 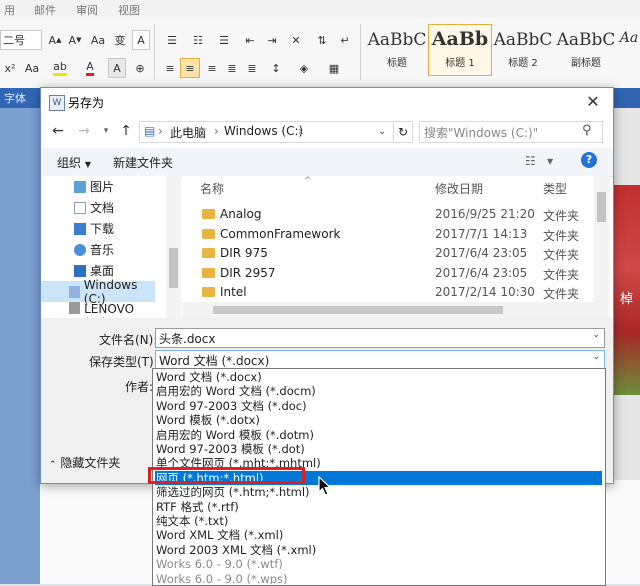 What do you see at coordinates (75, 40) in the screenshot?
I see `shrink-font-icon: A ▼` at bounding box center [75, 40].